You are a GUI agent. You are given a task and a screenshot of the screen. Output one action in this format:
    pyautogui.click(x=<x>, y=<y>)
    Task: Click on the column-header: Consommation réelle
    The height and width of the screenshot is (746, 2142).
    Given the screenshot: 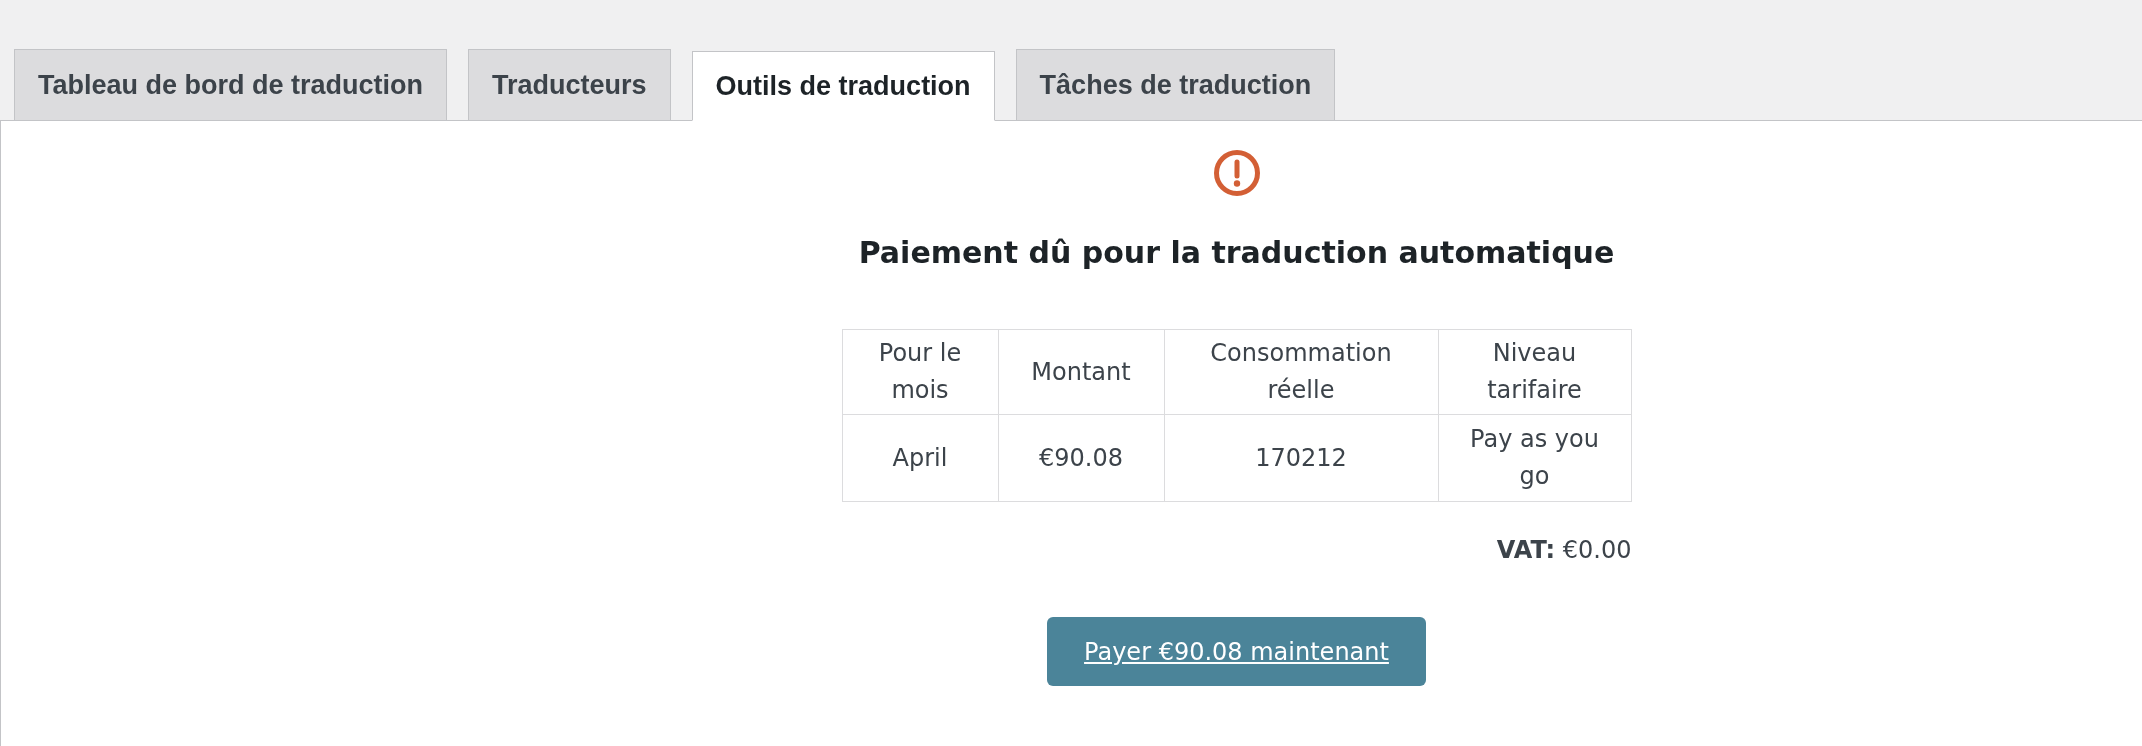 What is the action you would take?
    pyautogui.click(x=1301, y=372)
    